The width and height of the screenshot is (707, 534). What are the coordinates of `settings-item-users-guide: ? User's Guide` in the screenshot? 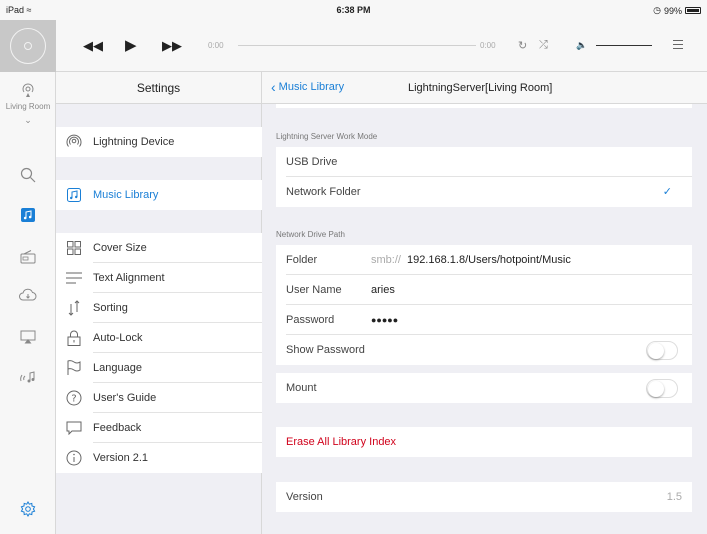 It's located at (159, 398).